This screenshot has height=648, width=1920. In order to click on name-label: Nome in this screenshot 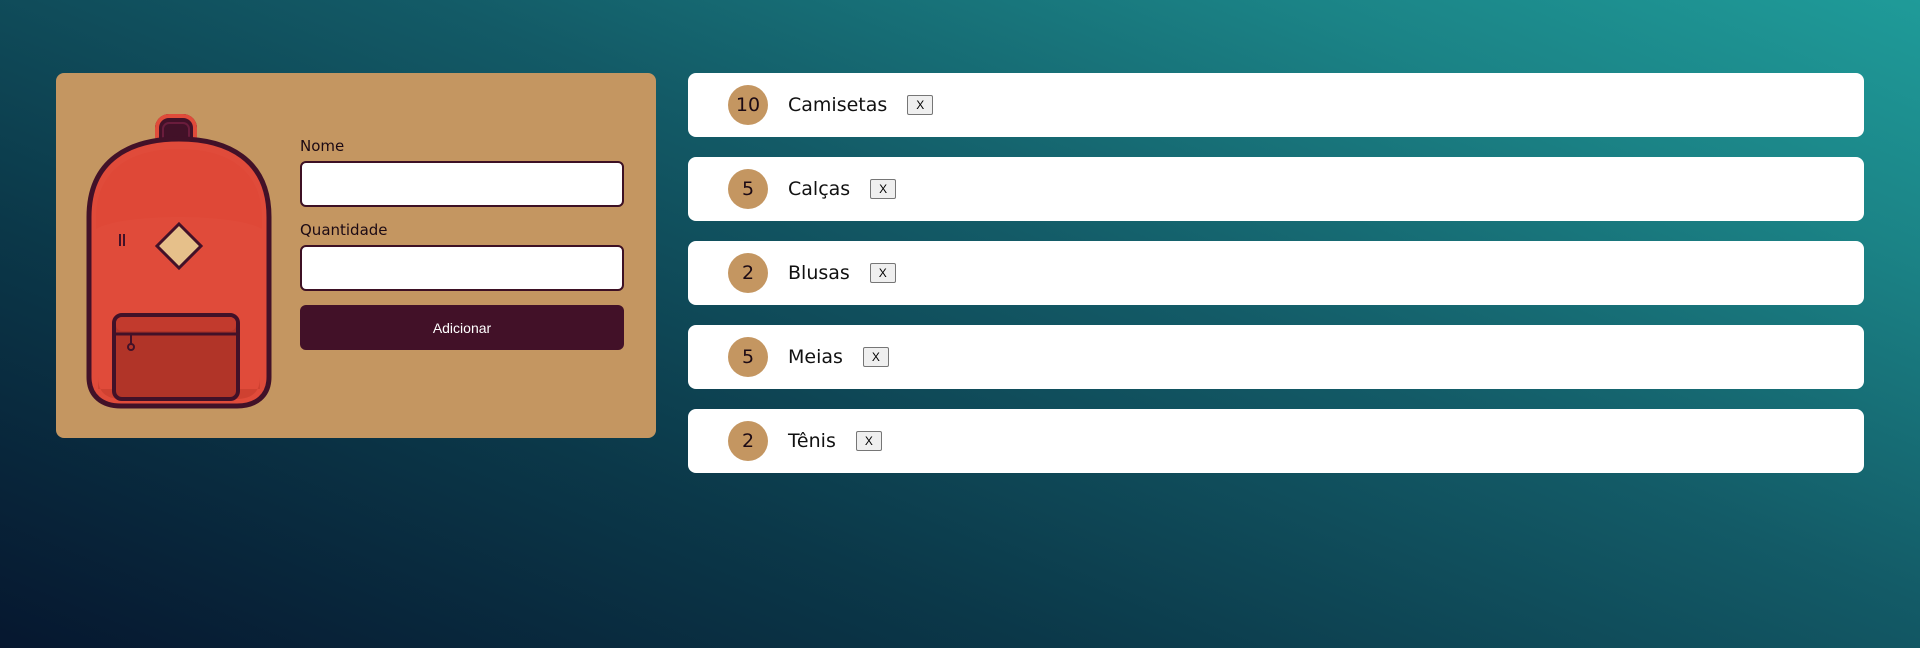, I will do `click(322, 146)`.